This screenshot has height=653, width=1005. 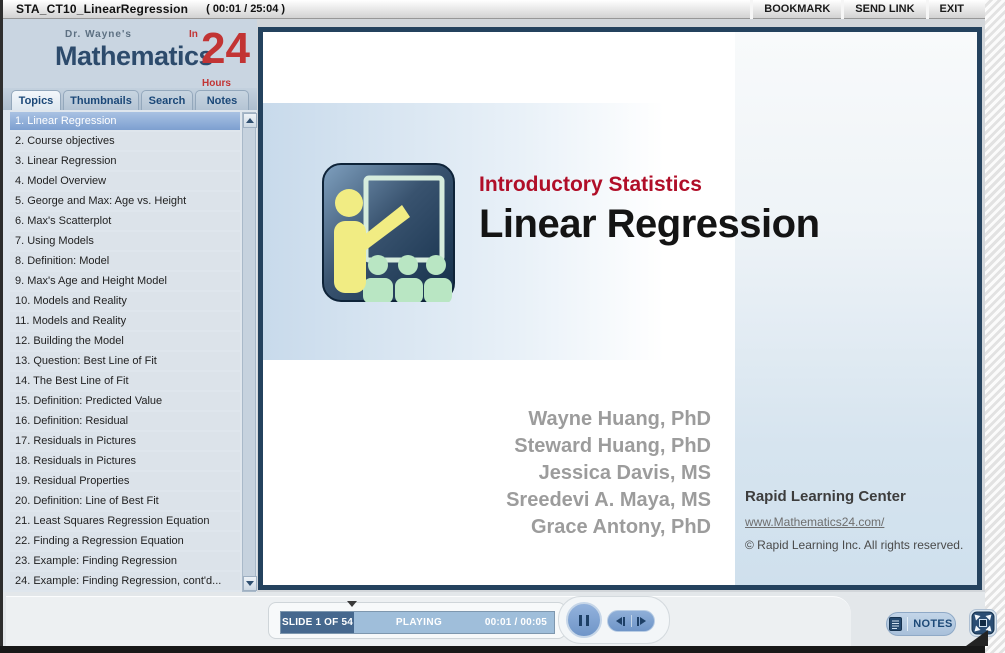 What do you see at coordinates (246, 9) in the screenshot?
I see `course-elapsed-time: ( 00:01 / 25:04 )` at bounding box center [246, 9].